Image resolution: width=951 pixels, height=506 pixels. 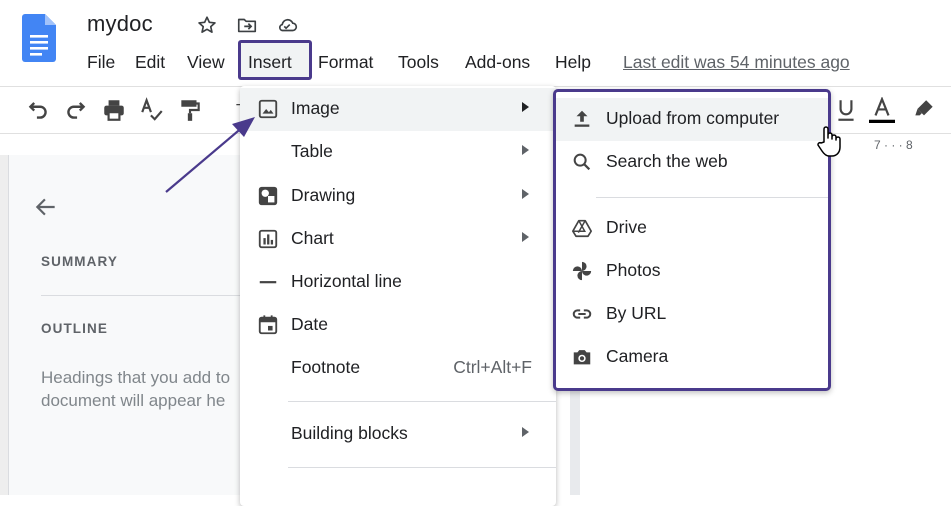 I want to click on summary-heading: SUMMARY, so click(x=79, y=261).